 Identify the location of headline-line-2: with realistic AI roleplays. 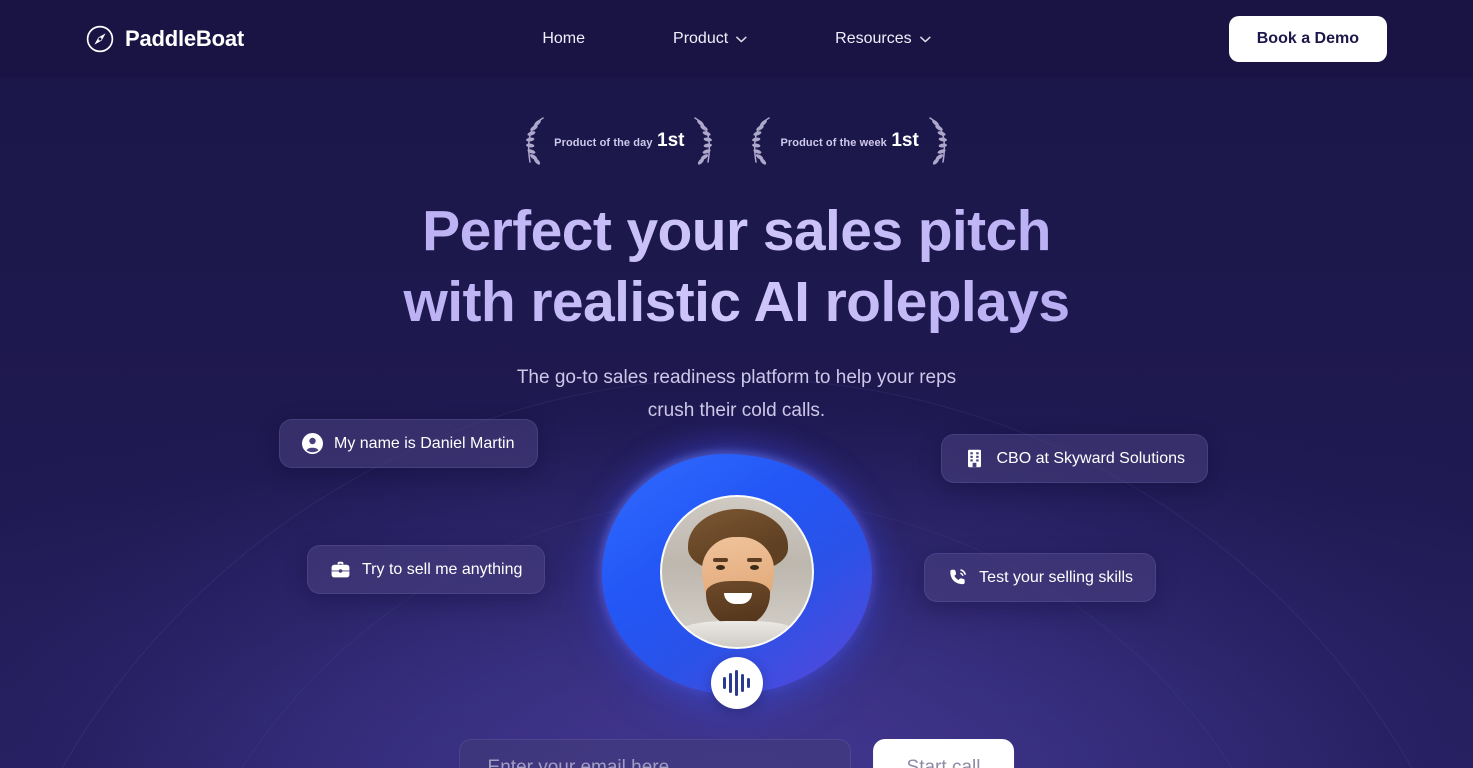
(736, 302).